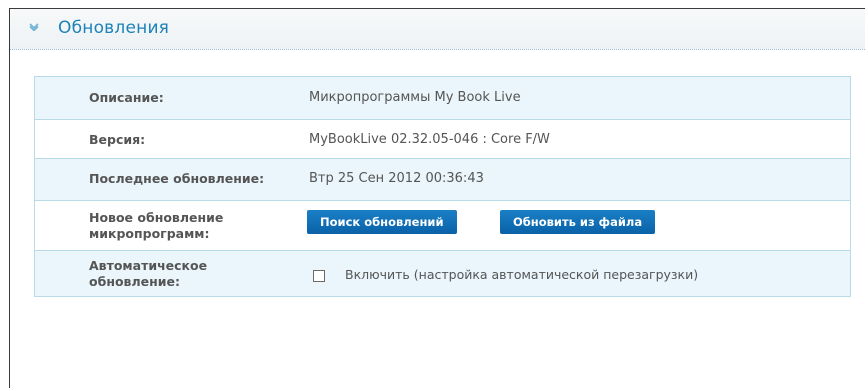  I want to click on chevron-down-icon, so click(34, 27).